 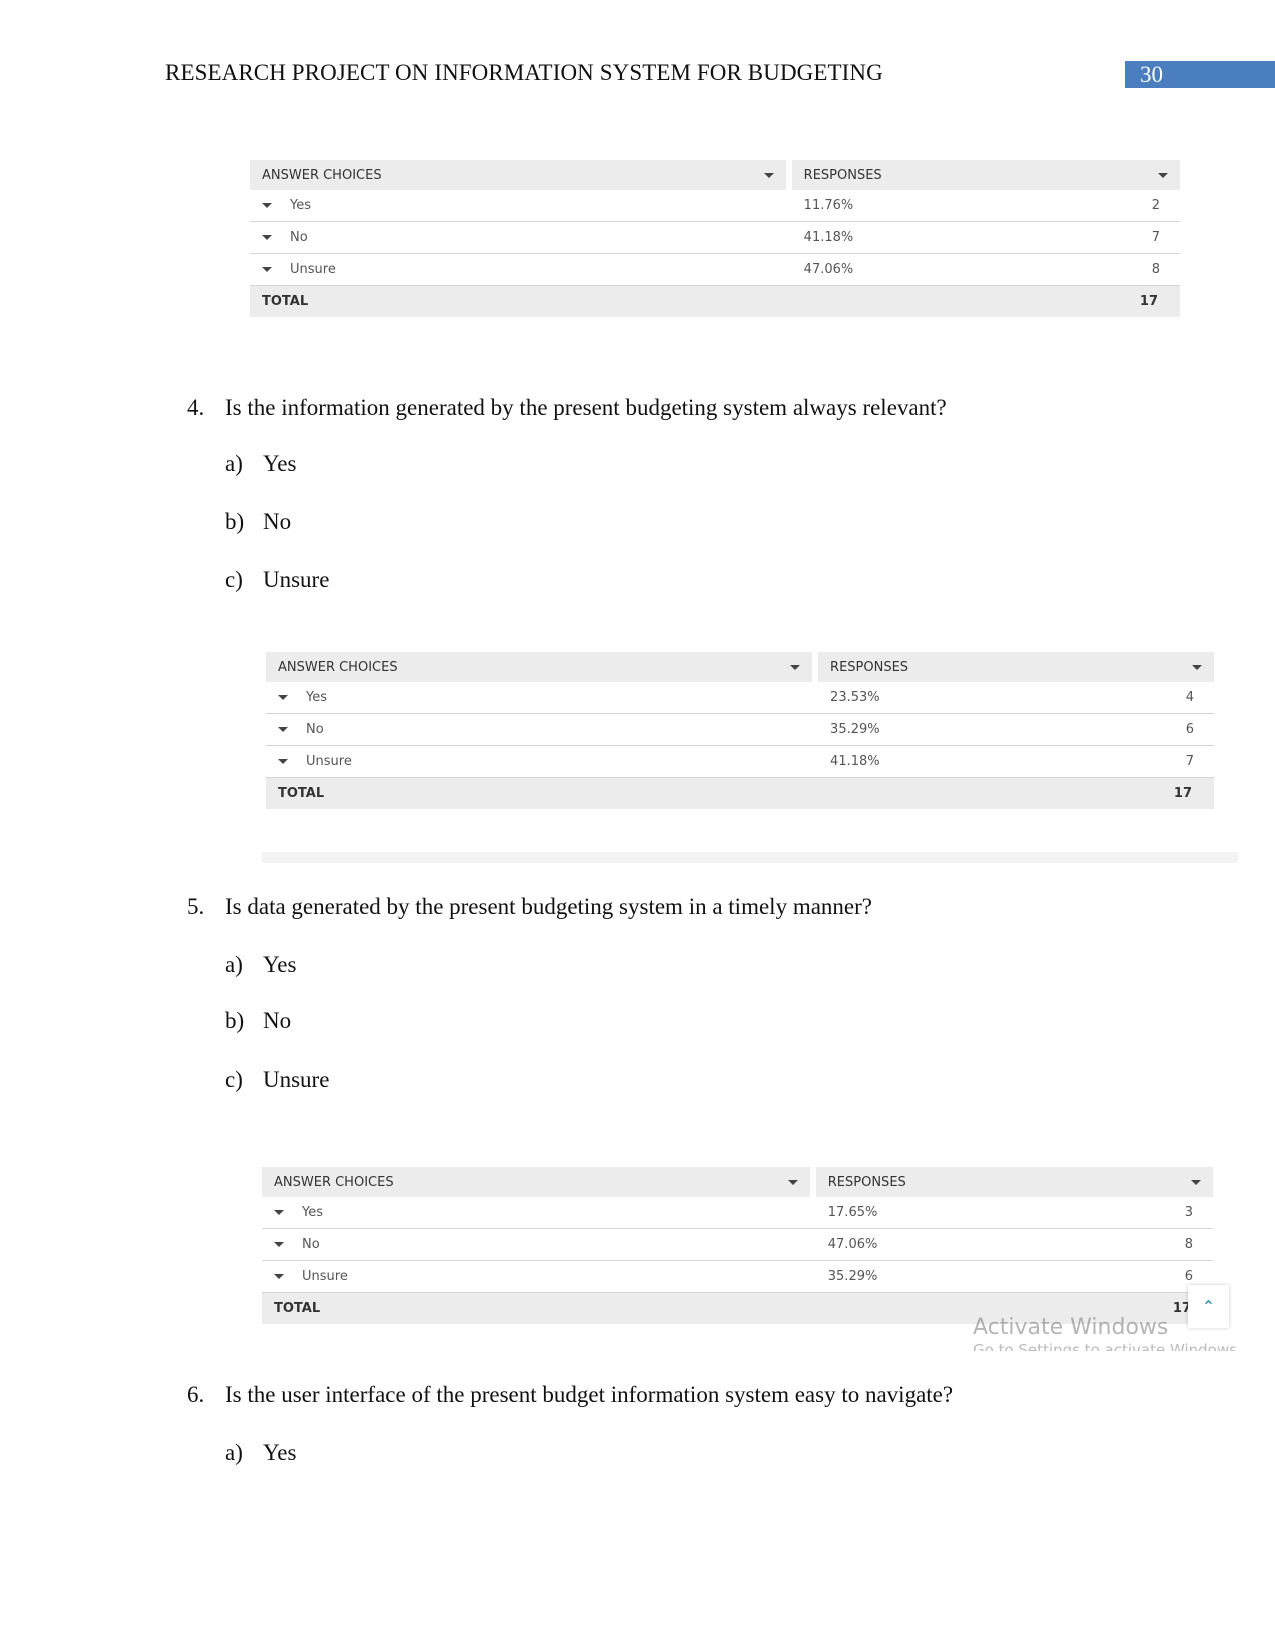 What do you see at coordinates (852, 1212) in the screenshot?
I see `response-percent: 17.65%` at bounding box center [852, 1212].